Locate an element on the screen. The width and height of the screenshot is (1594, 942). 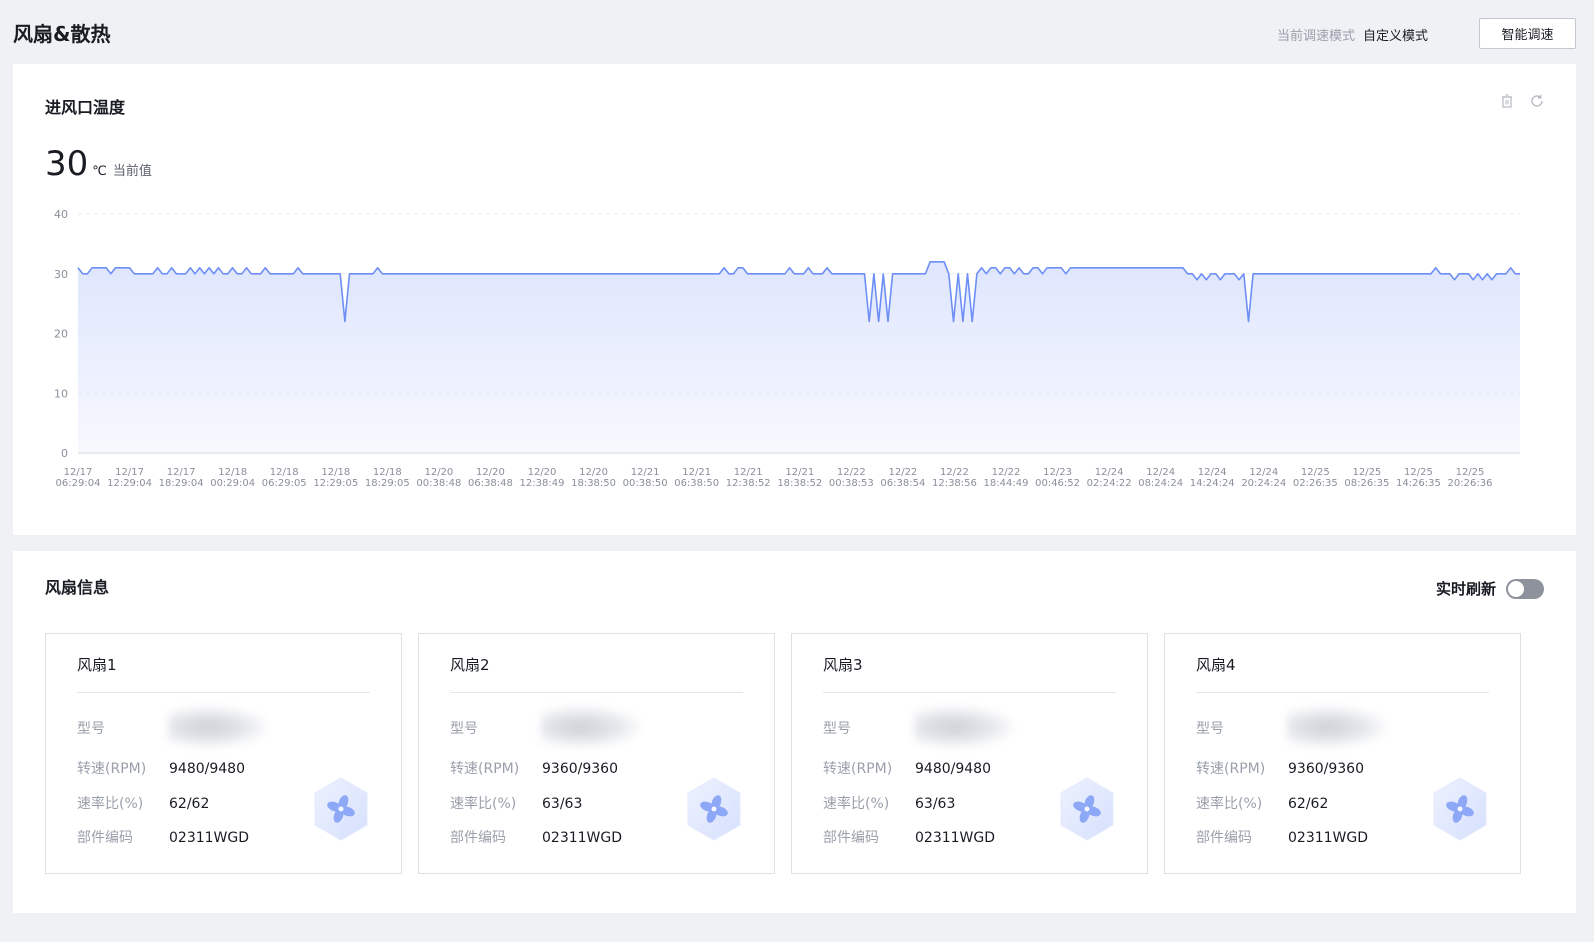
x-tick-time: 08:24:24 is located at coordinates (1160, 483).